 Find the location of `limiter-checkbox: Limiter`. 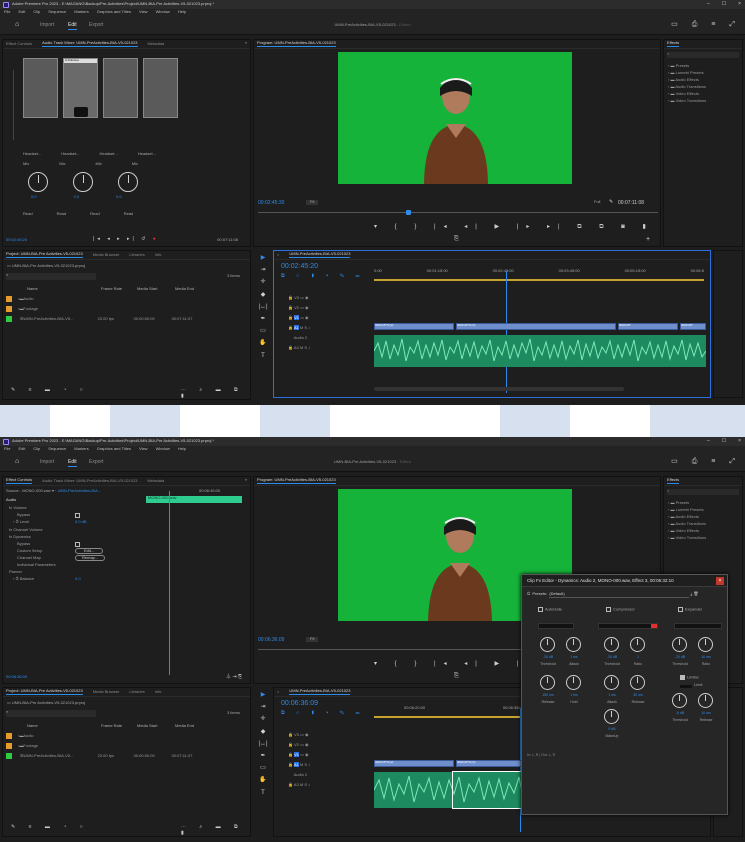

limiter-checkbox: Limiter is located at coordinates (689, 677).